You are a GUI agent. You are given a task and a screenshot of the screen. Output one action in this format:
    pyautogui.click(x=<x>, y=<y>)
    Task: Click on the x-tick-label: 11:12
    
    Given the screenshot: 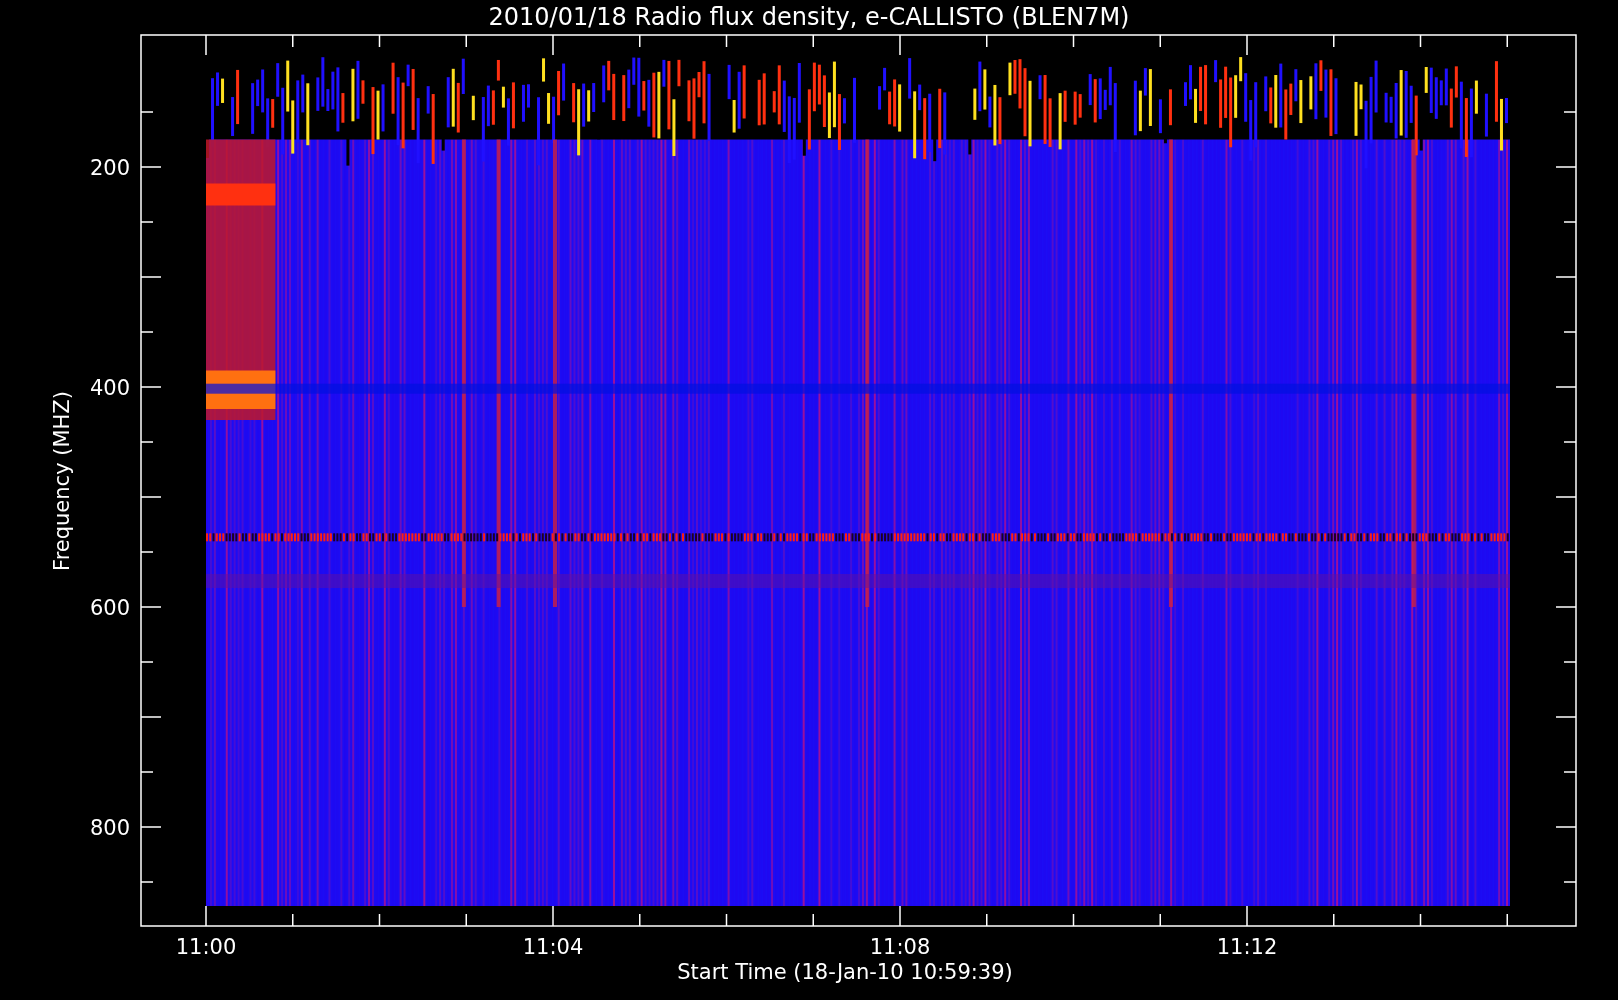 What is the action you would take?
    pyautogui.click(x=1247, y=947)
    